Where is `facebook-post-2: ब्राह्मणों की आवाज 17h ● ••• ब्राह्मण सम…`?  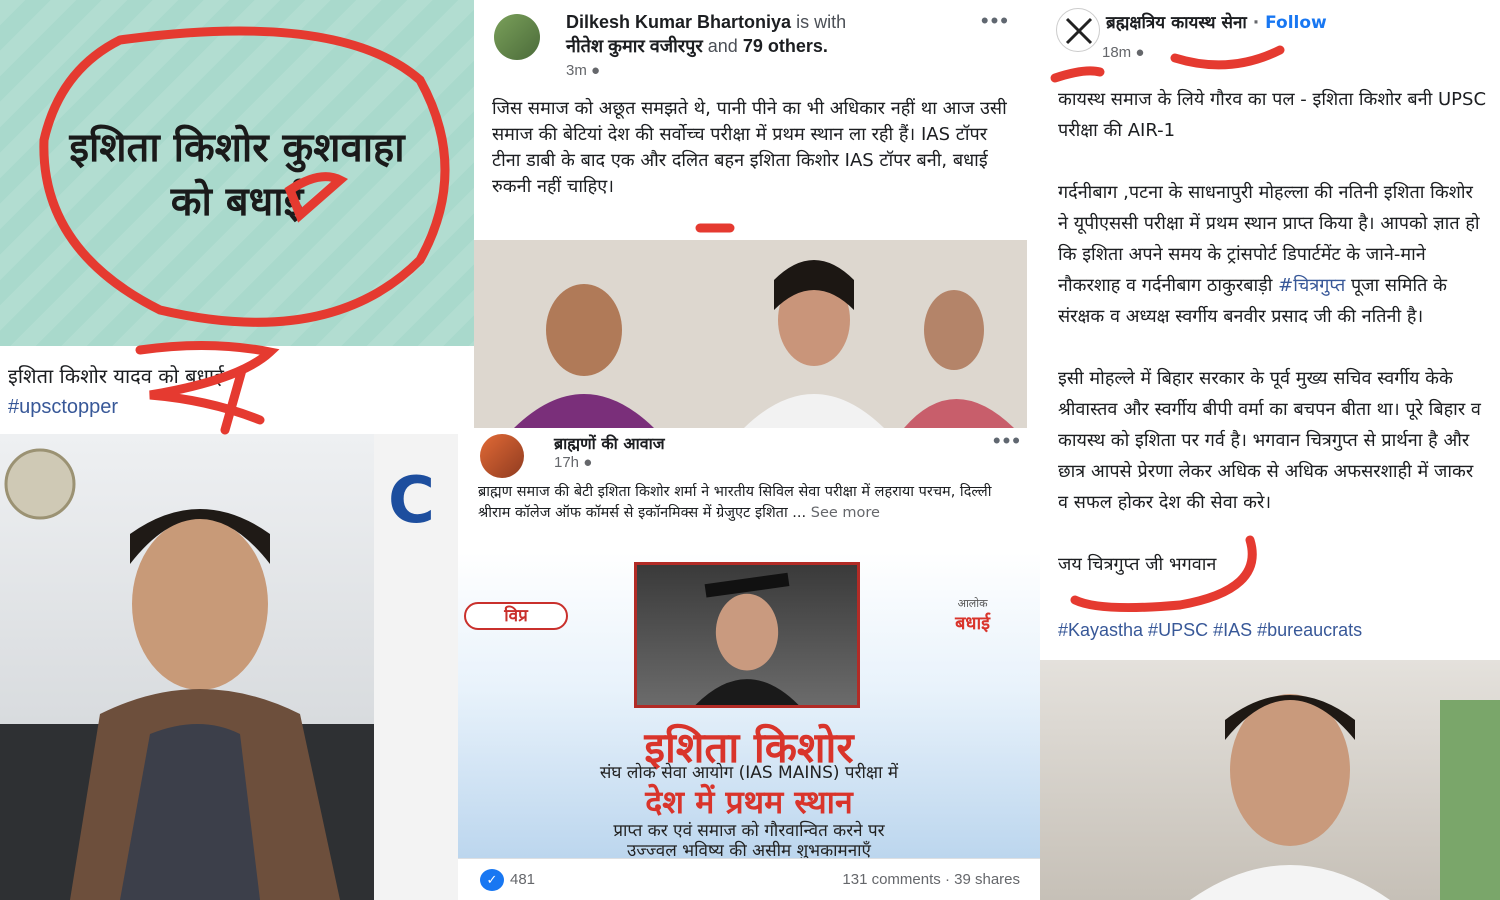
facebook-post-2: ब्राह्मणों की आवाज 17h ● ••• ब्राह्मण सम… is located at coordinates (749, 490).